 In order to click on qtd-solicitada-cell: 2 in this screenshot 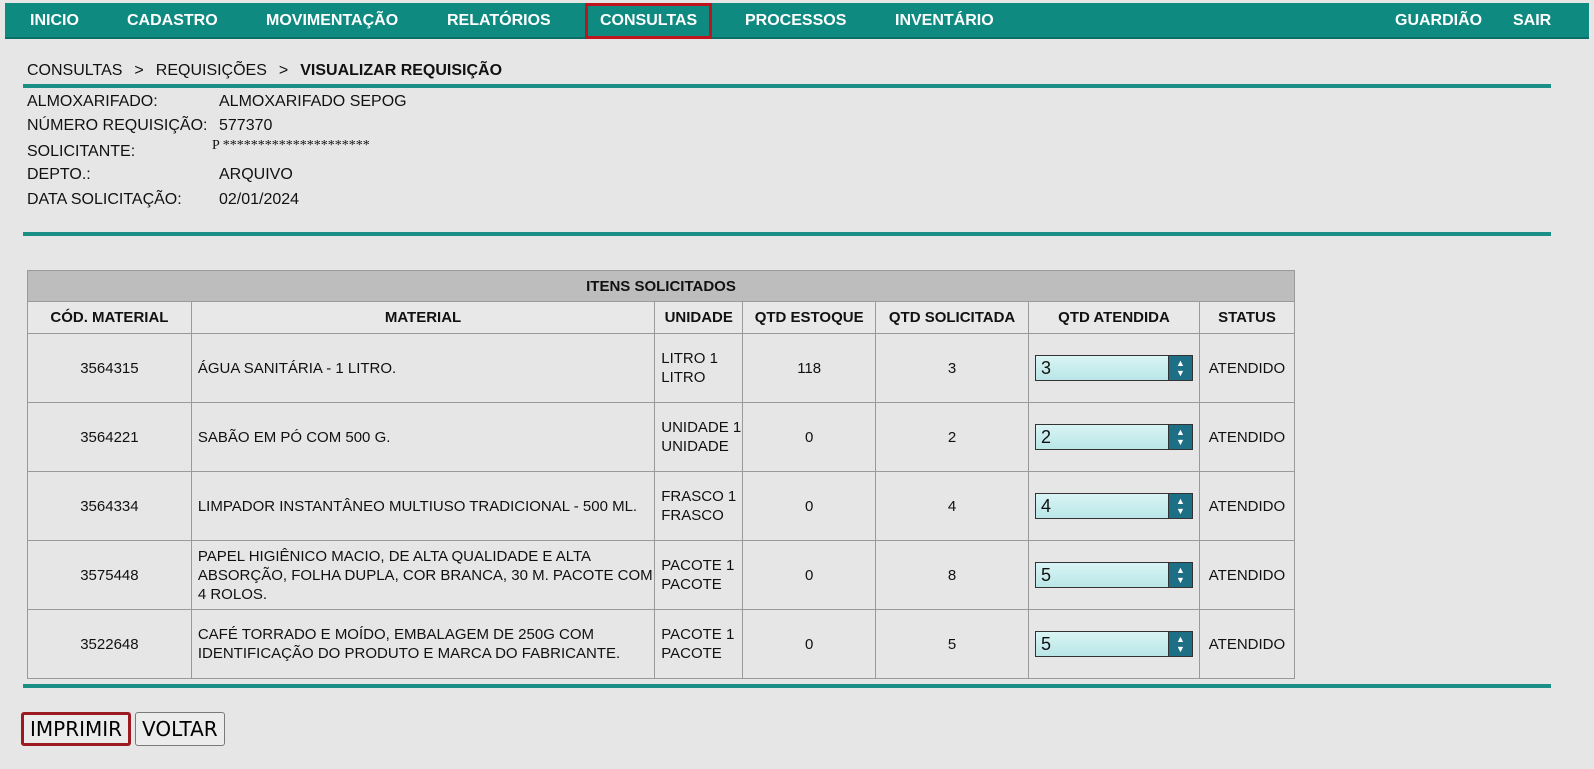, I will do `click(952, 437)`.